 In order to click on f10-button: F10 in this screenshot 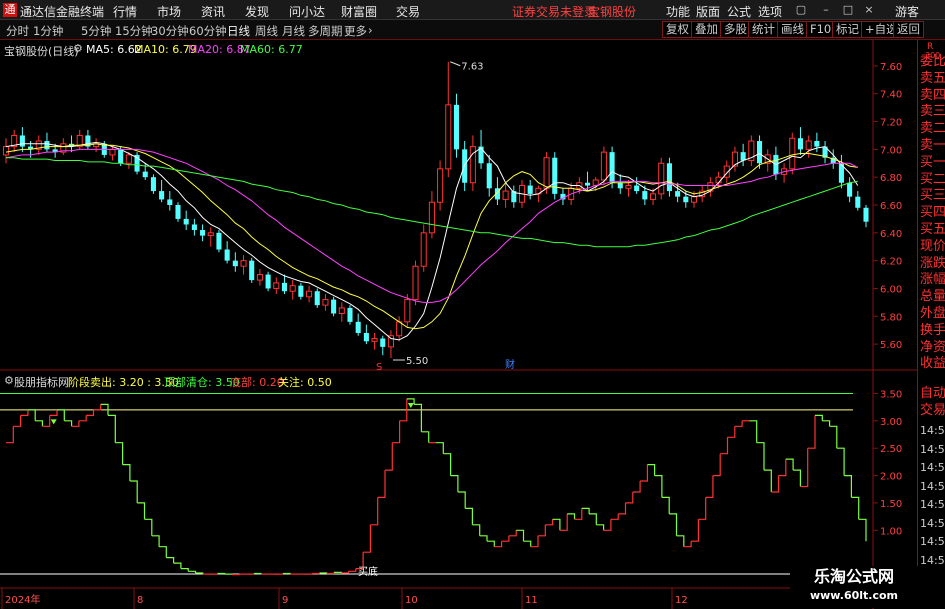, I will do `click(821, 29)`.